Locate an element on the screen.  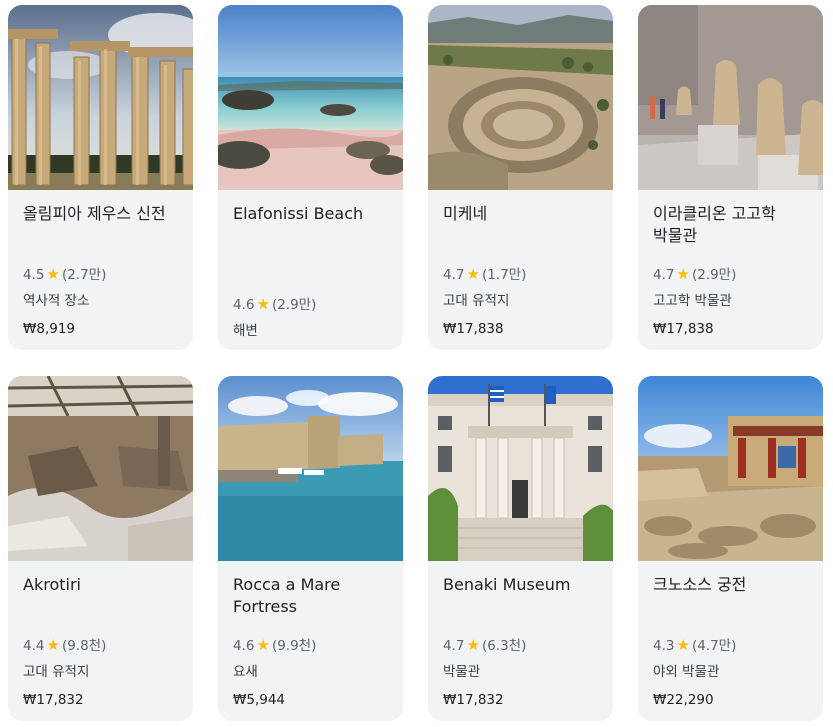
place-rating: 4.5 ★ (2.7만) is located at coordinates (64, 273).